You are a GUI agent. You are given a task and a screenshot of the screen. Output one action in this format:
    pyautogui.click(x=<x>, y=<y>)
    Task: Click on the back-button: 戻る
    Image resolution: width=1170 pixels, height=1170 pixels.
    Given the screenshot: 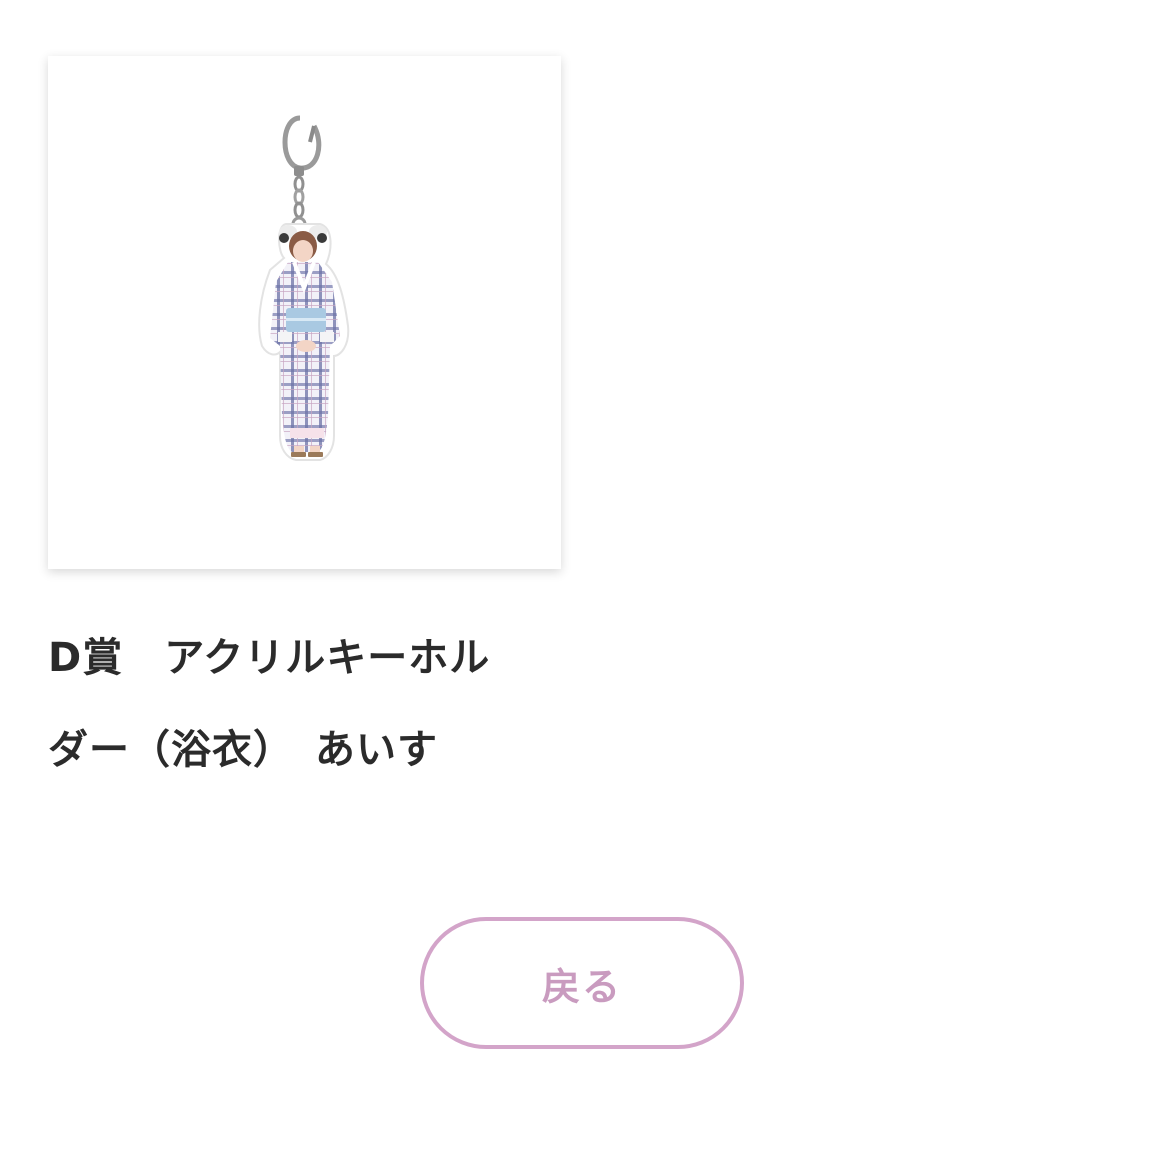 What is the action you would take?
    pyautogui.click(x=582, y=983)
    